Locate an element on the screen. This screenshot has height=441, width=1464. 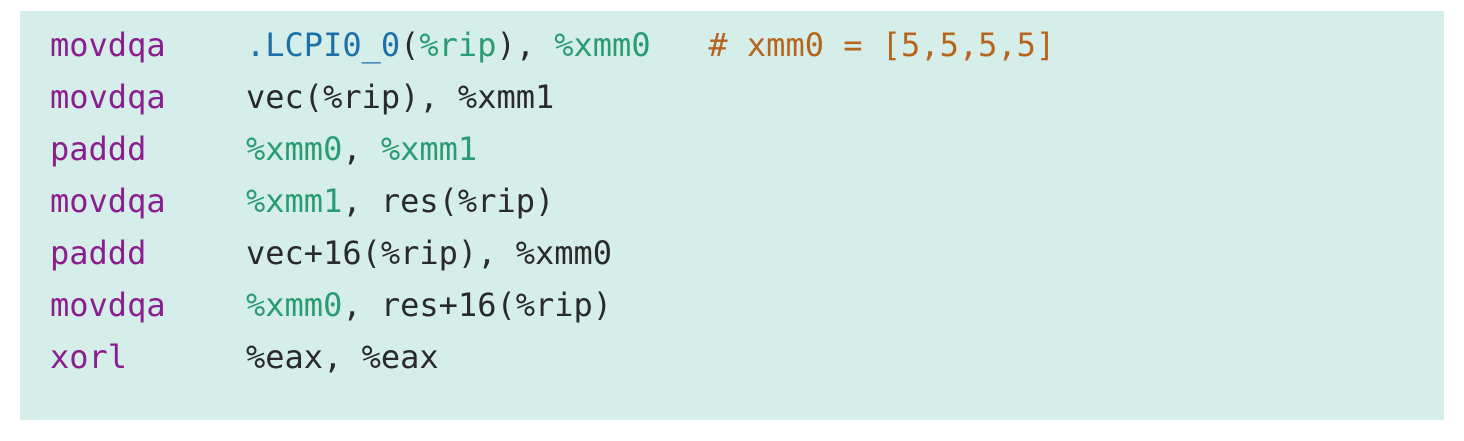
code-line: movdqa %xmm1, res(%rip) is located at coordinates (747, 201).